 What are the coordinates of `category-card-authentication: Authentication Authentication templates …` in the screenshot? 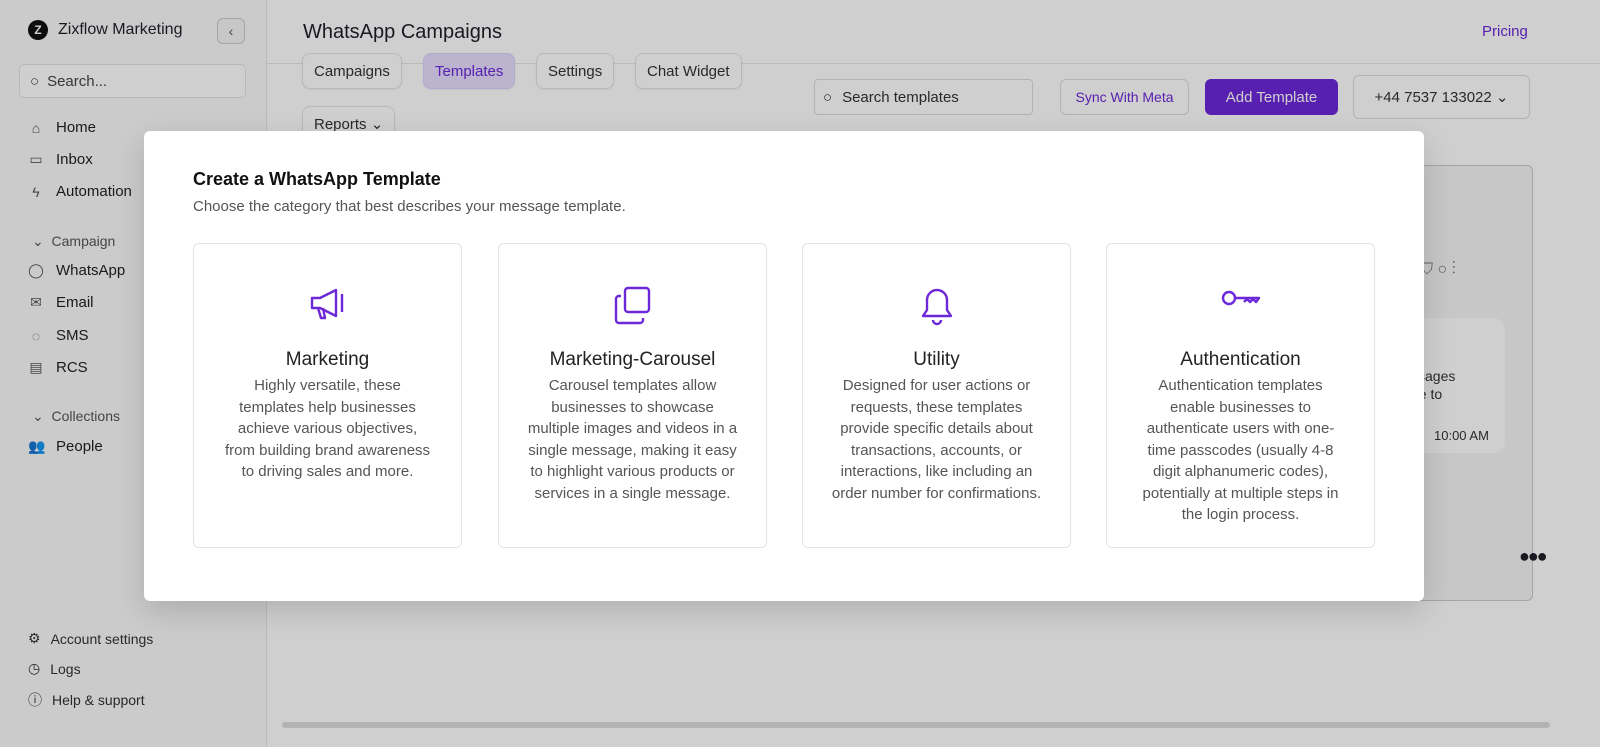 It's located at (1240, 395).